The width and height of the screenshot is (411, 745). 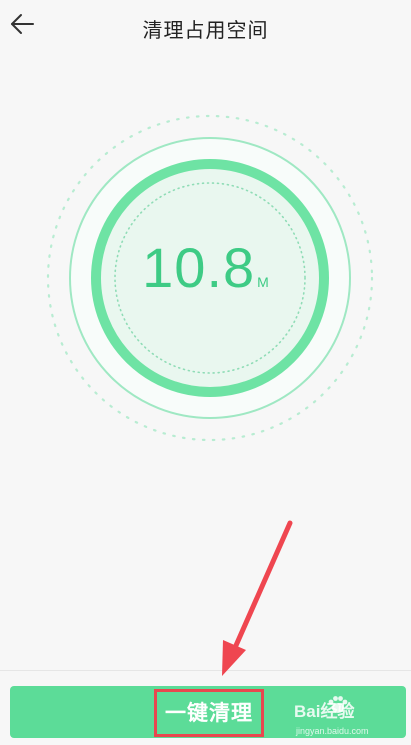 I want to click on freed-size-readout: 10.8 M, so click(x=205, y=268).